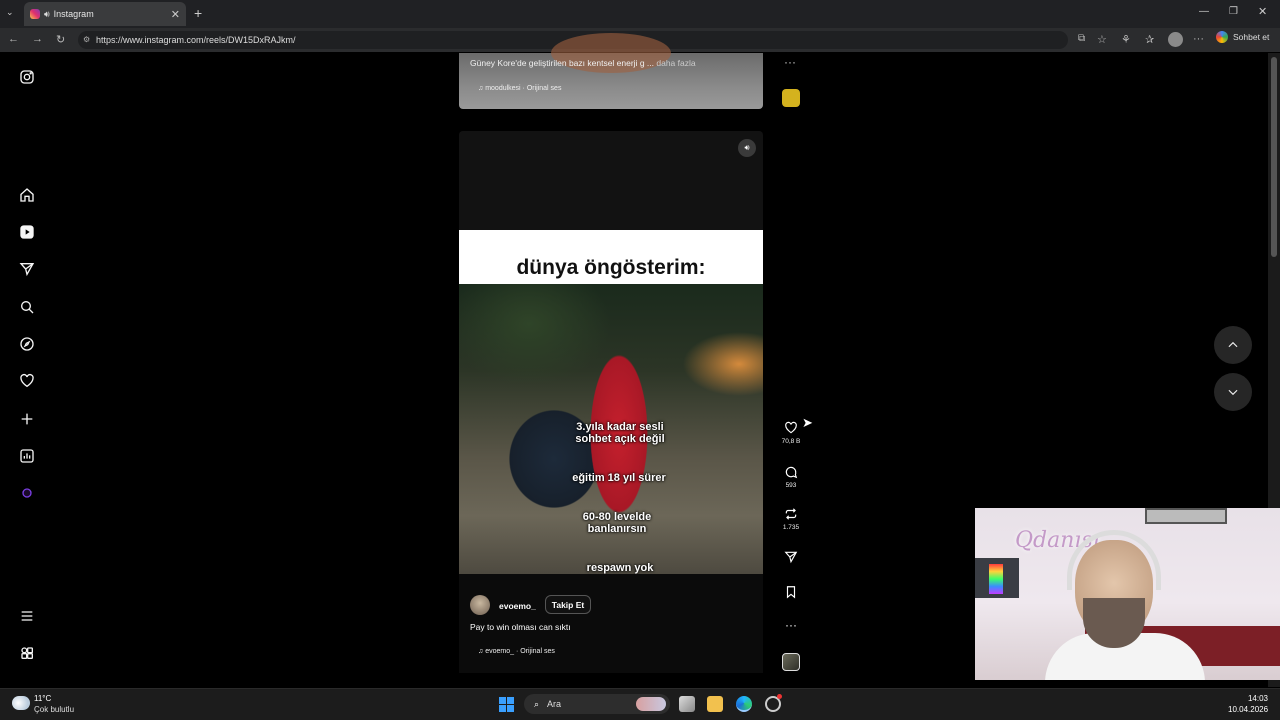 The height and width of the screenshot is (720, 1280). What do you see at coordinates (791, 662) in the screenshot?
I see `reel-audio-thumbnail` at bounding box center [791, 662].